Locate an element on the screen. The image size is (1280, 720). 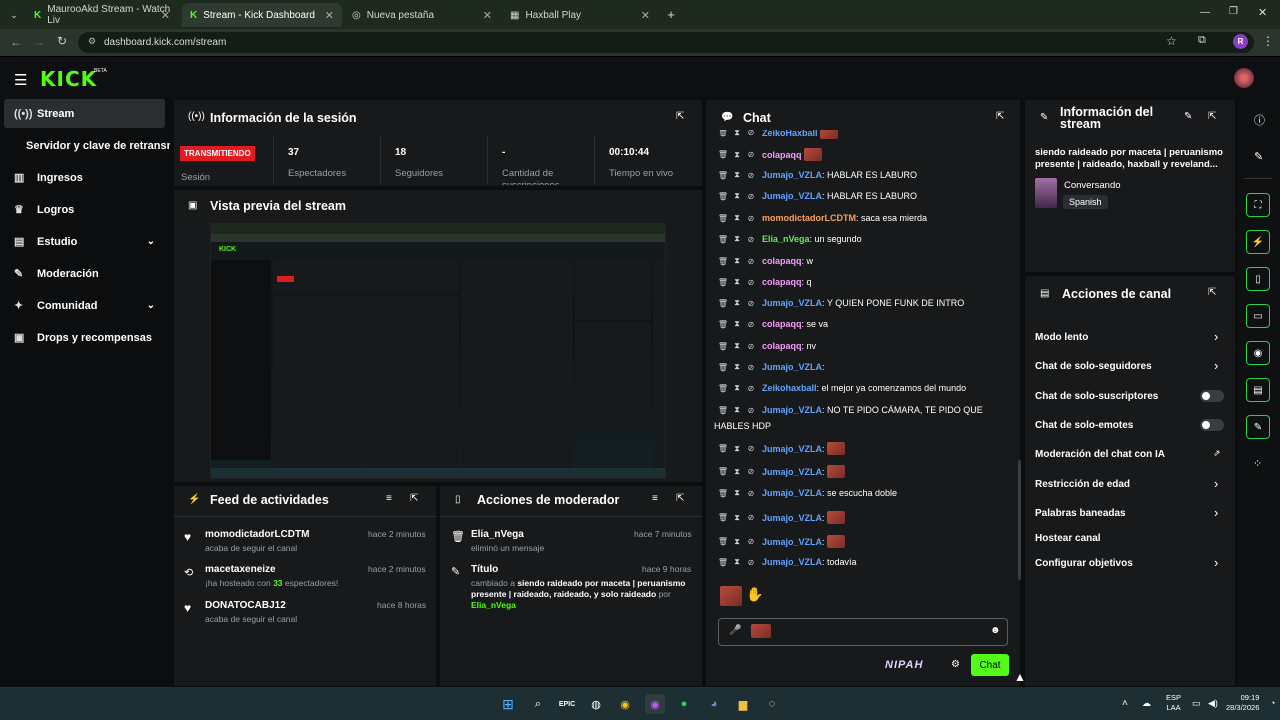
chevron-up-icon: ˄ is located at coordinates (1125, 703).